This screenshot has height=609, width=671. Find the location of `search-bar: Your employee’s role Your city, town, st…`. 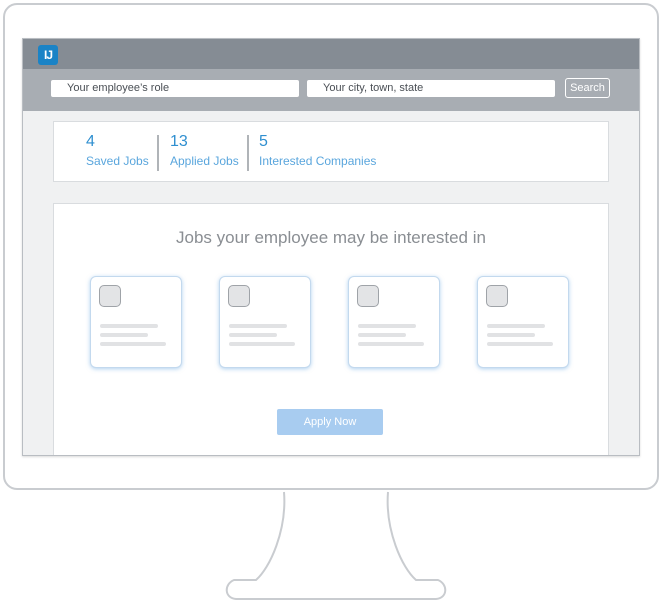

search-bar: Your employee’s role Your city, town, st… is located at coordinates (331, 90).